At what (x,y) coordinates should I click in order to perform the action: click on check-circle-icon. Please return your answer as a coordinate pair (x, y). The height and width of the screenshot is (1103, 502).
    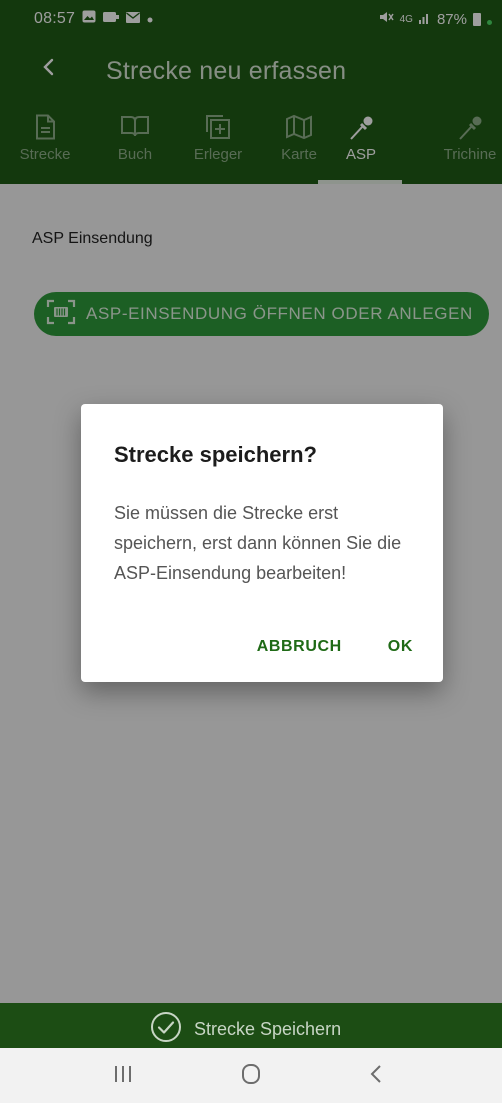
    Looking at the image, I should click on (166, 1029).